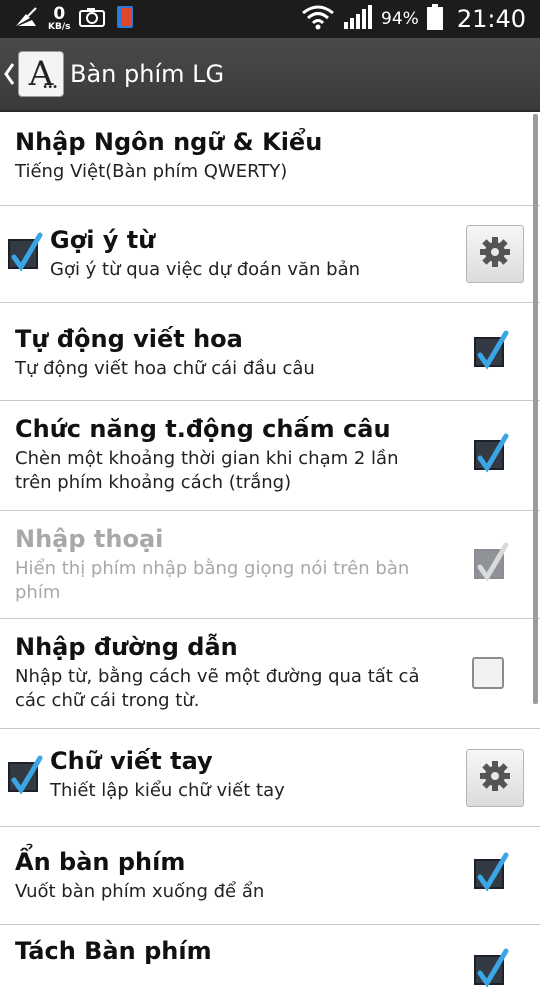  What do you see at coordinates (151, 171) in the screenshot?
I see `setting-summary: Tiếng Việt(Bàn phím QWERTY)` at bounding box center [151, 171].